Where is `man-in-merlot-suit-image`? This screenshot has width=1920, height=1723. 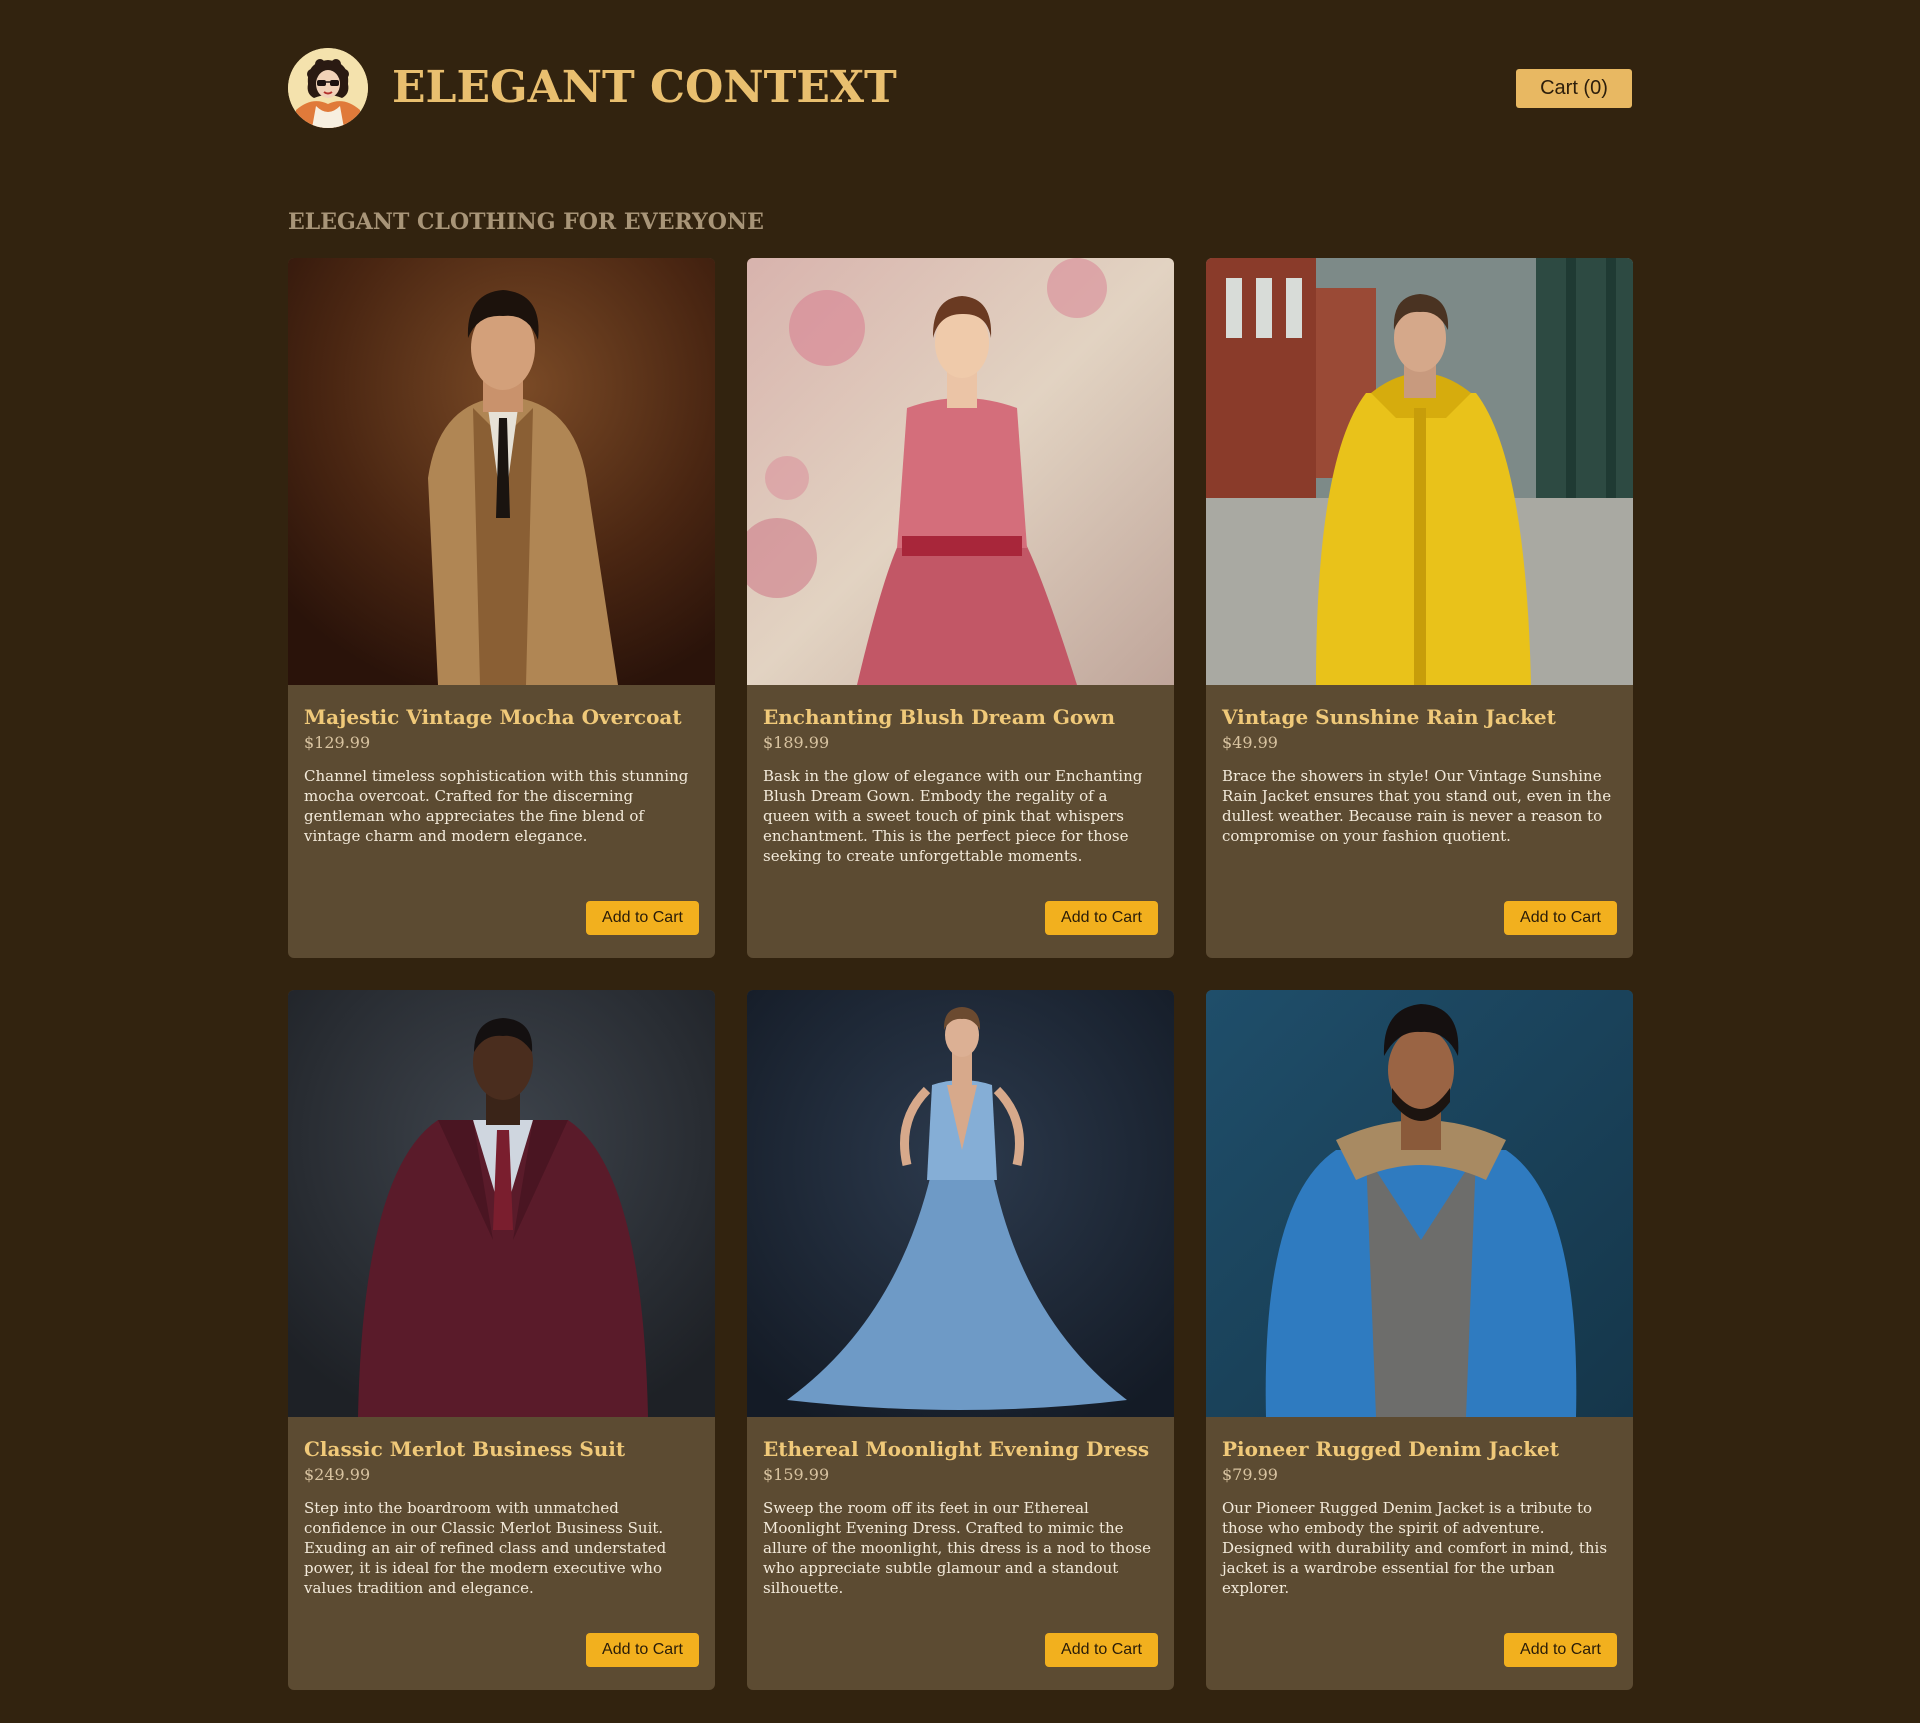 man-in-merlot-suit-image is located at coordinates (501, 1203).